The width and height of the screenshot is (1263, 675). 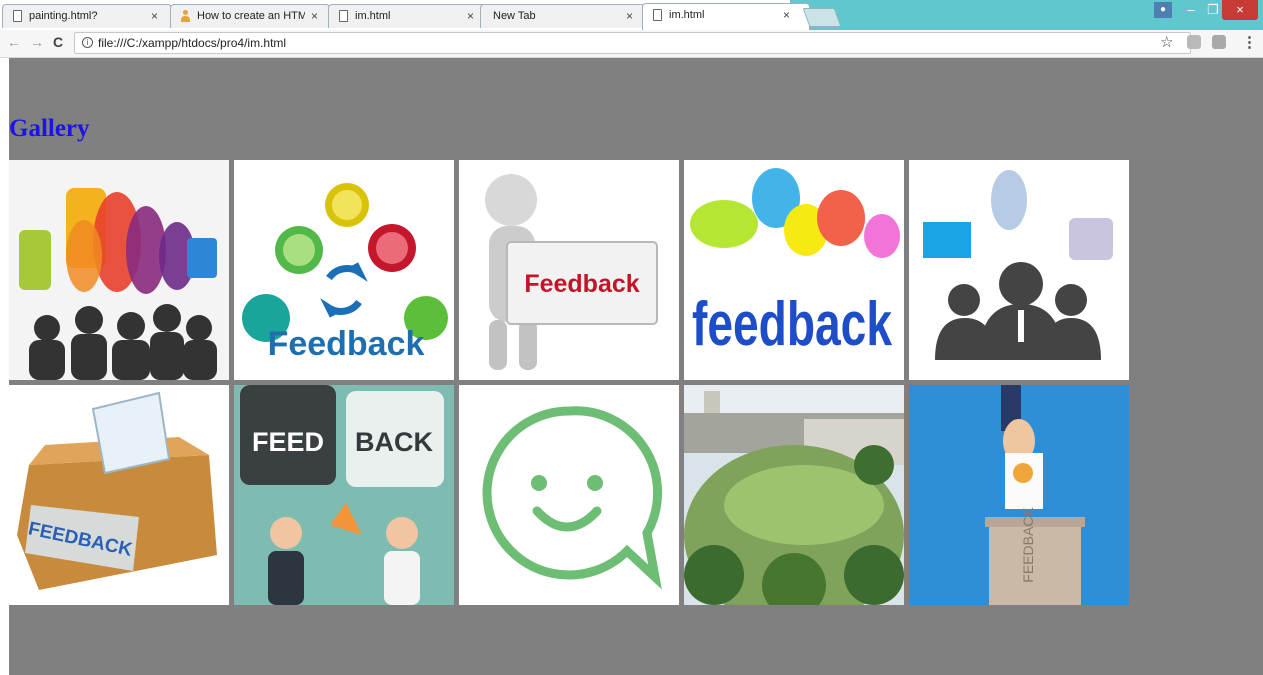 What do you see at coordinates (58, 42) in the screenshot?
I see `reload-button: C` at bounding box center [58, 42].